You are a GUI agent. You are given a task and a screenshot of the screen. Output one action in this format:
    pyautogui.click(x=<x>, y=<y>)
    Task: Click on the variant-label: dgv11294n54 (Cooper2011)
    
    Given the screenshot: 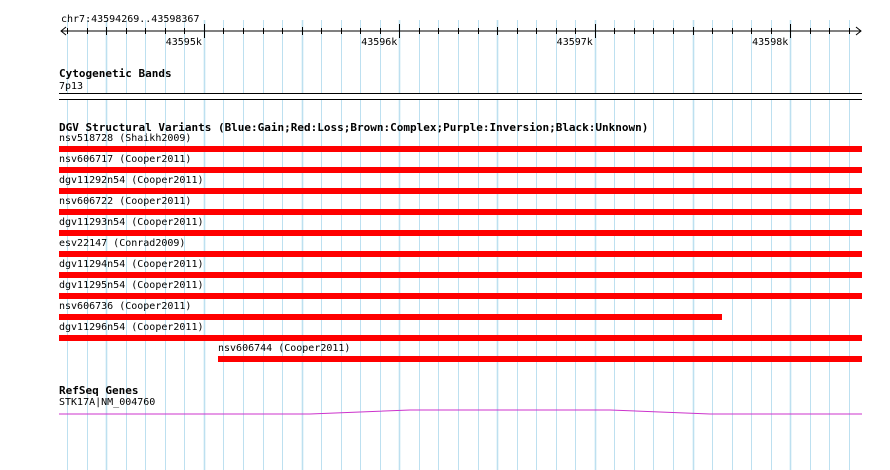 What is the action you would take?
    pyautogui.click(x=131, y=265)
    